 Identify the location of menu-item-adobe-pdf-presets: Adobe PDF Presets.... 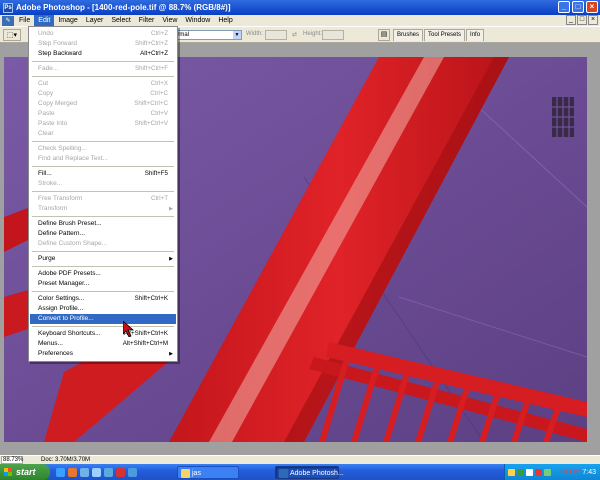
(103, 274).